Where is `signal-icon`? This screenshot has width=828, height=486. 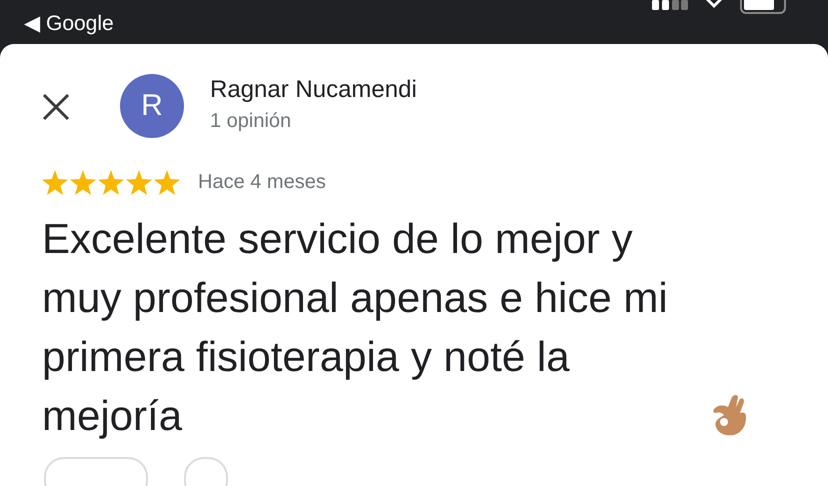 signal-icon is located at coordinates (670, 5).